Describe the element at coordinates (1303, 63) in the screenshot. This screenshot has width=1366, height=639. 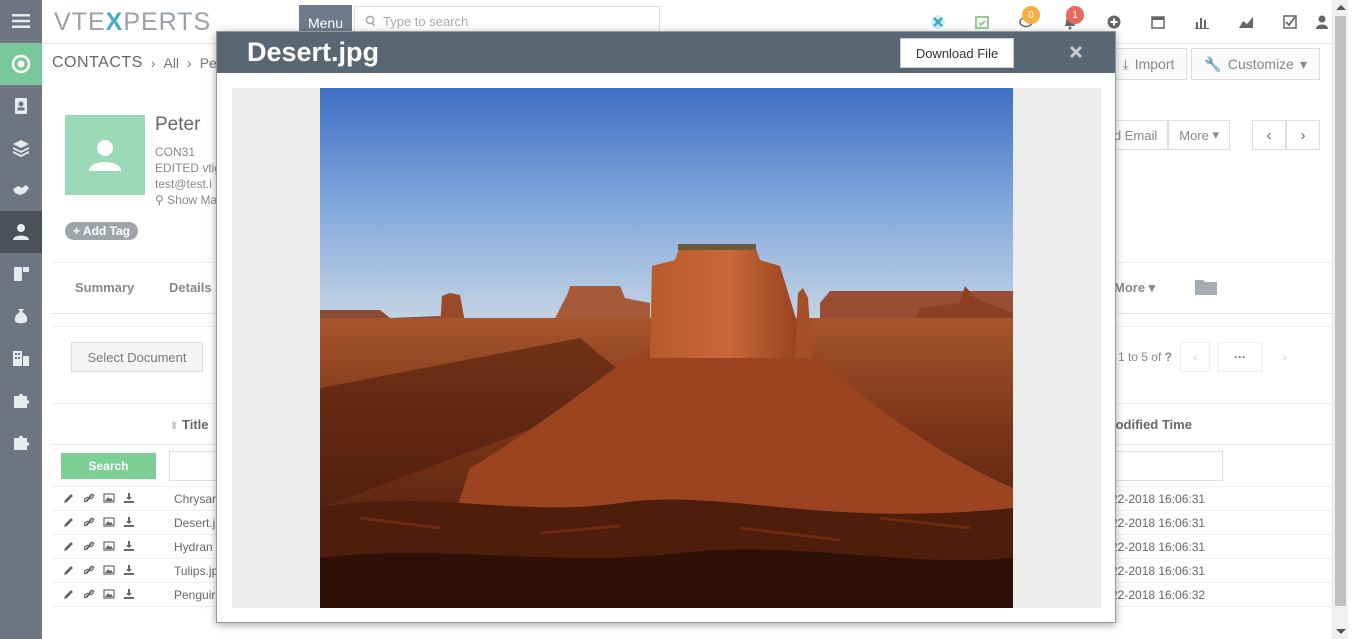
I see `caret-down-icon: ▾` at that location.